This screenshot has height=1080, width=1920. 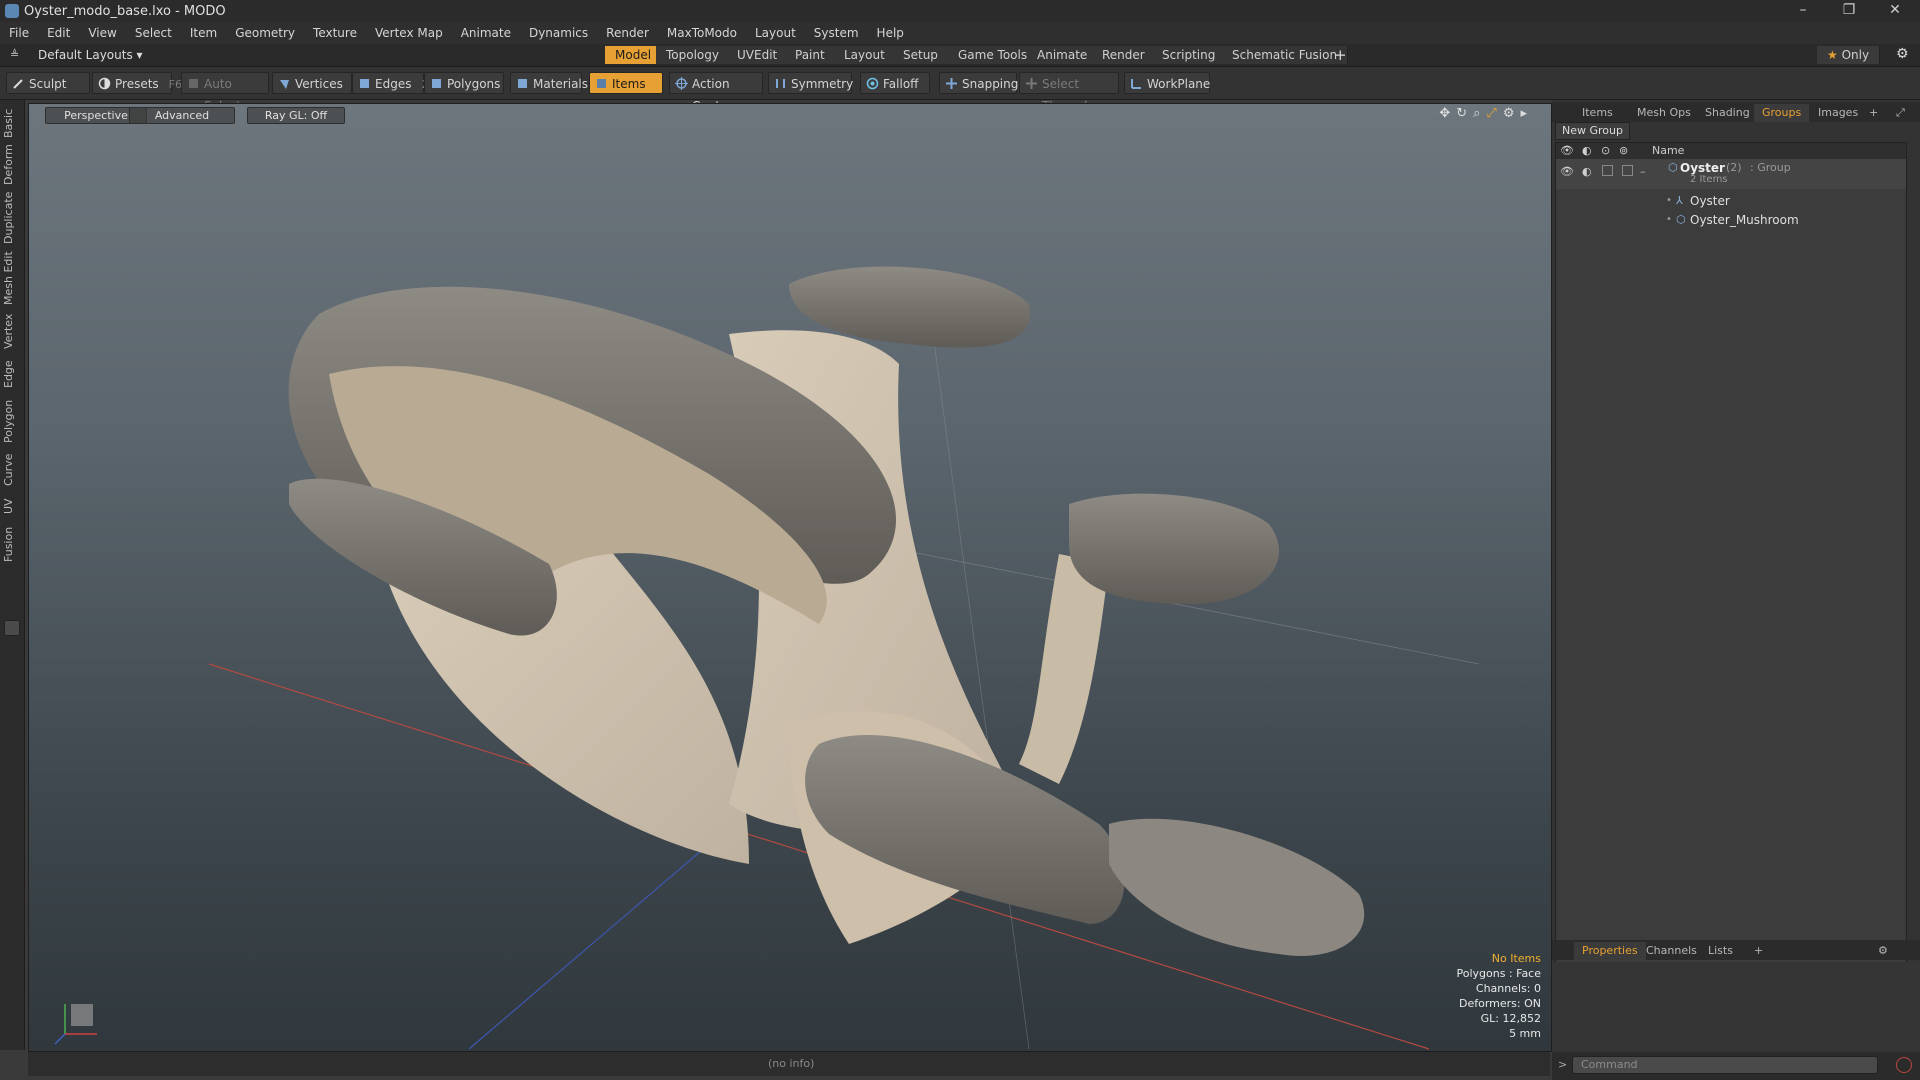 I want to click on lock-col-icon: ⊙, so click(x=1605, y=150).